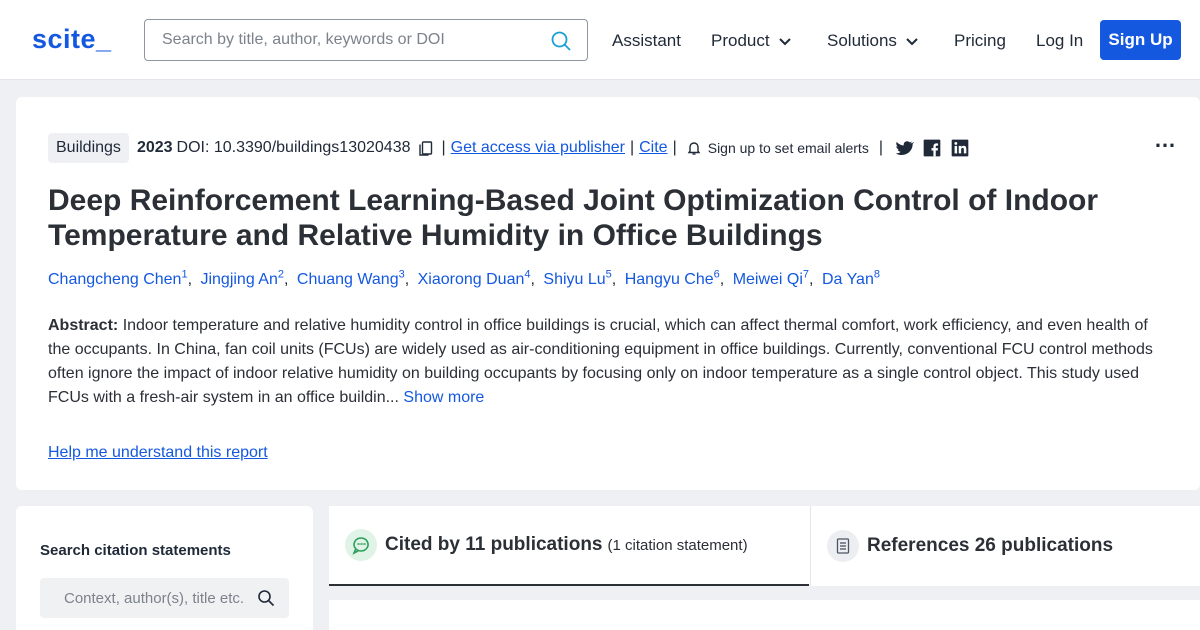 This screenshot has height=630, width=1200. Describe the element at coordinates (474, 278) in the screenshot. I see `author-link: Xiaorong Duan4` at that location.